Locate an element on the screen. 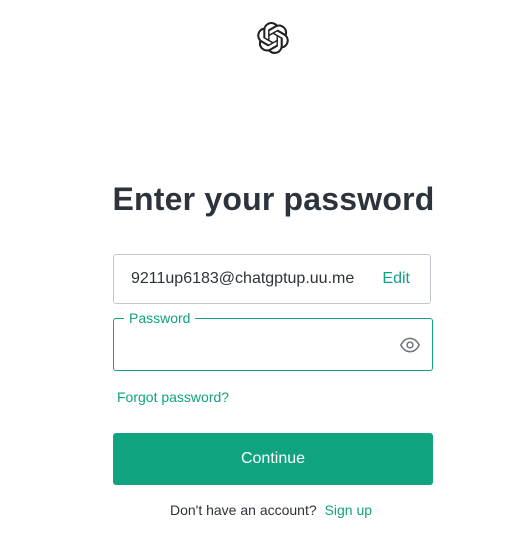 This screenshot has width=527, height=549. password-input is located at coordinates (260, 346).